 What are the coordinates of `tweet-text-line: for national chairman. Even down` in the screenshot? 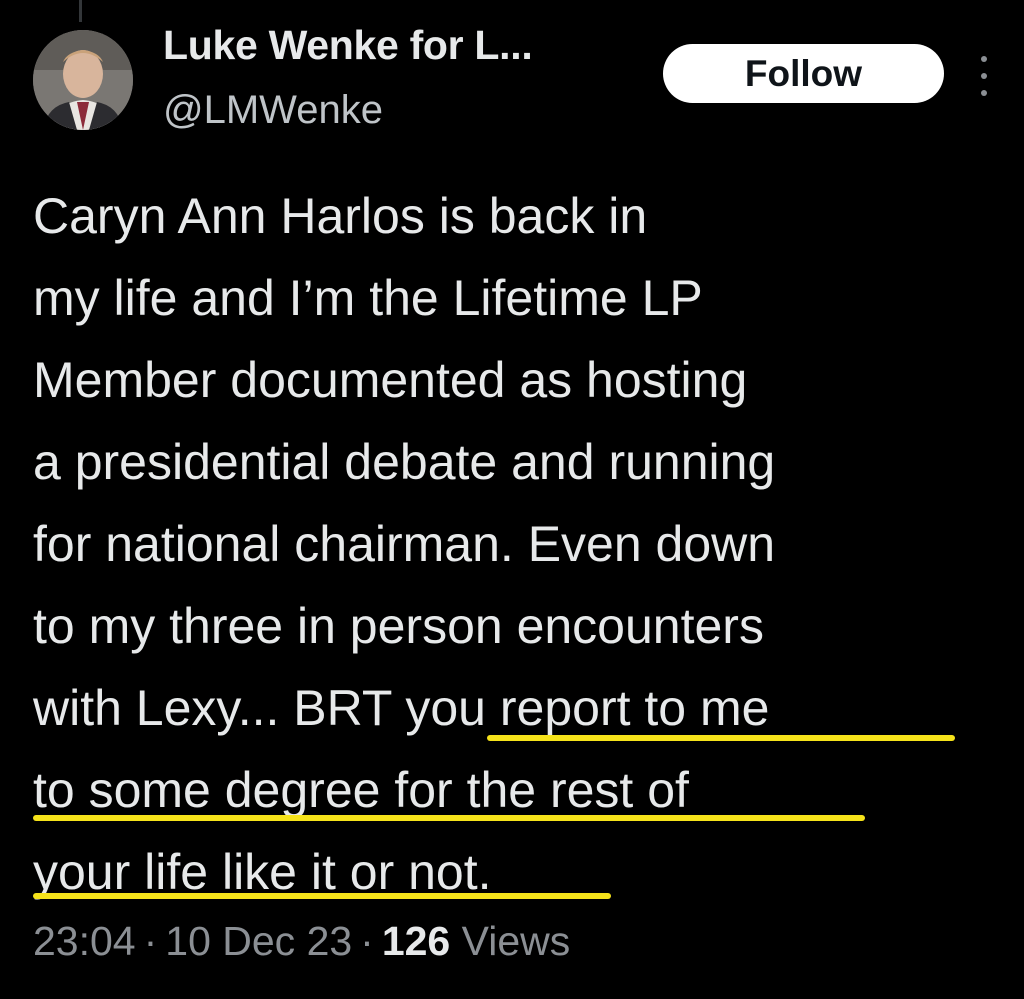 It's located at (404, 544).